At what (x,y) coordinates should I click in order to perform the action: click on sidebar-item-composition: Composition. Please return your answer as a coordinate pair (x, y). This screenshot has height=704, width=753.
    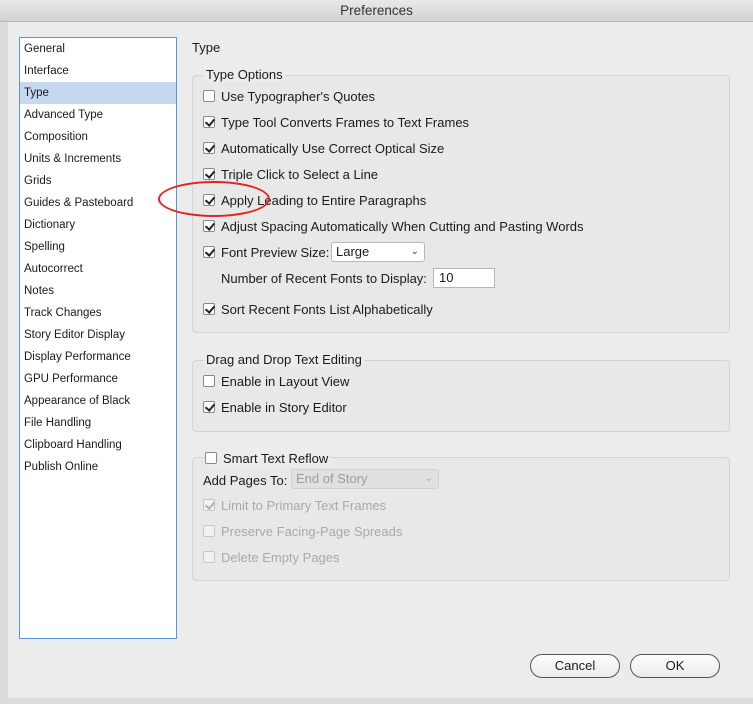
    Looking at the image, I should click on (98, 137).